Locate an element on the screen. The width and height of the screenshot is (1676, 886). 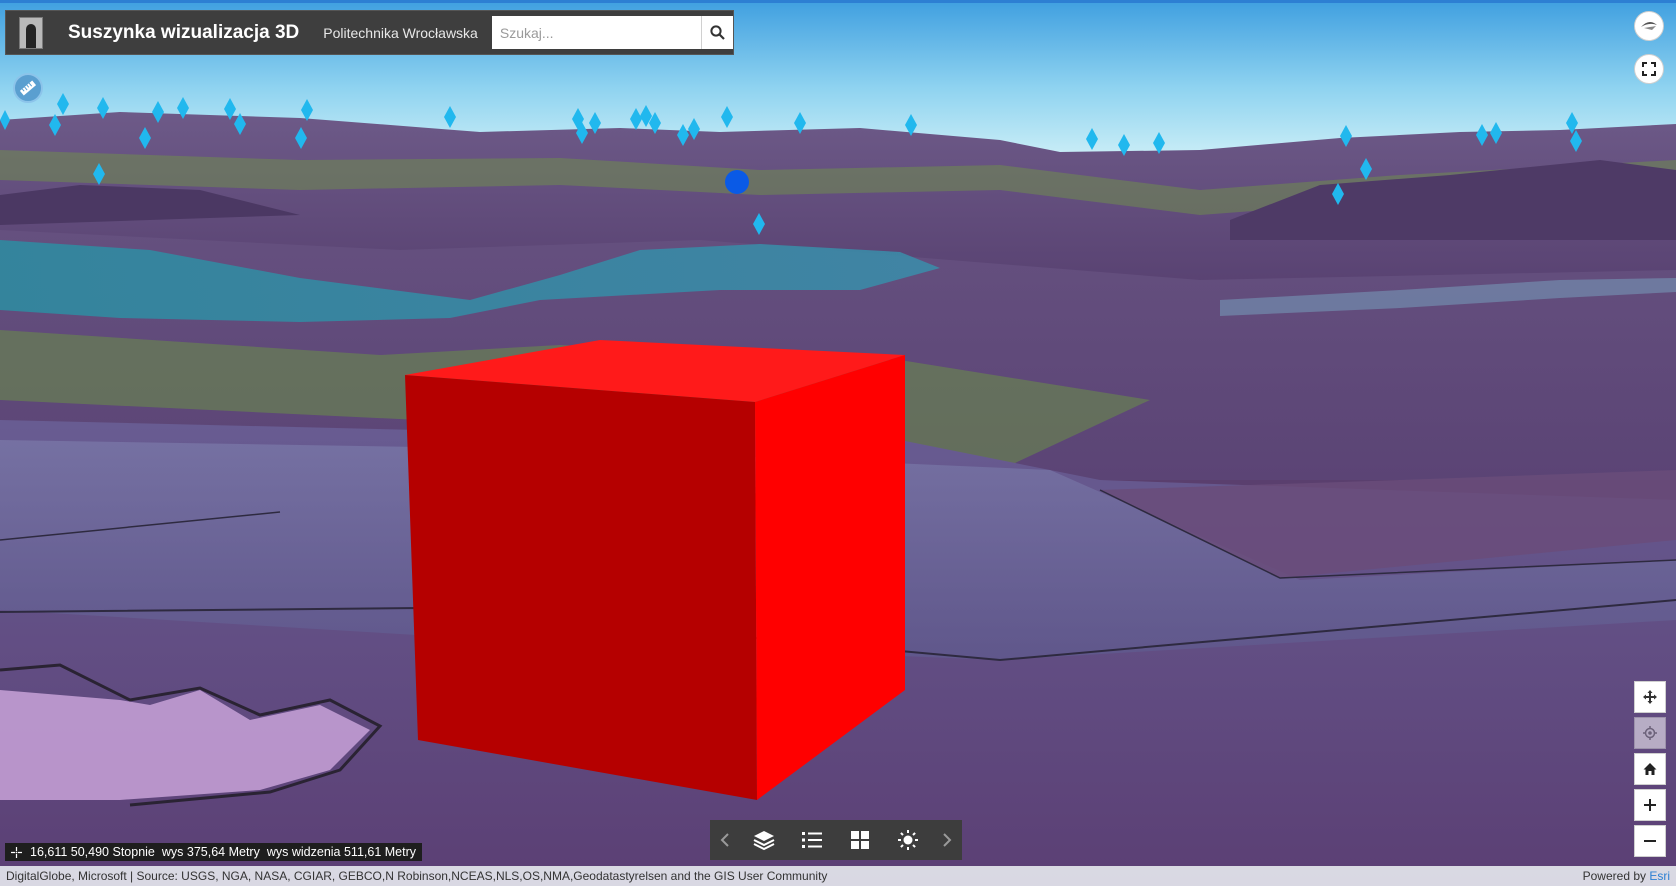
basemap-gallery-button is located at coordinates (860, 840).